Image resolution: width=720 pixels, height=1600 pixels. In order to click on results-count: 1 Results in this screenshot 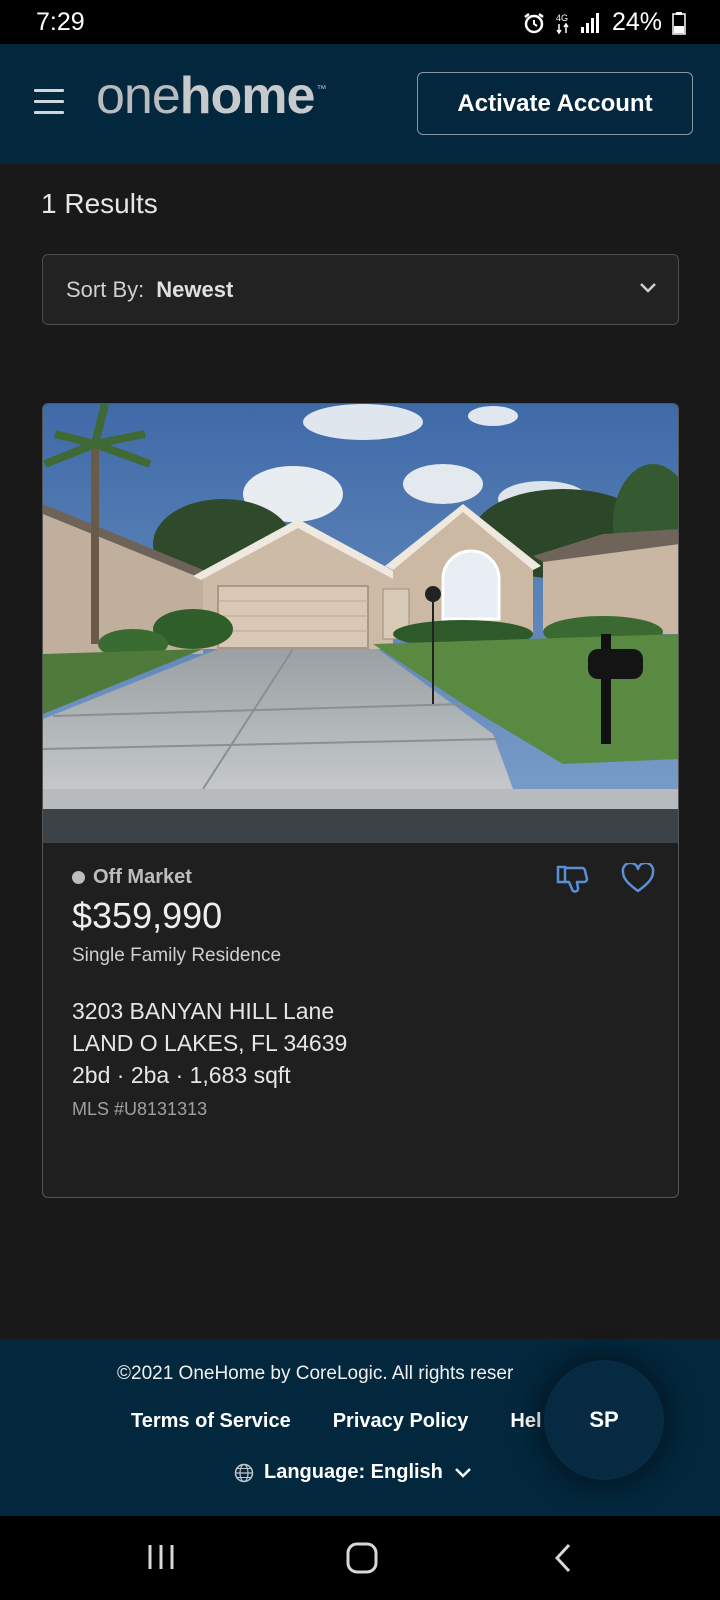, I will do `click(99, 203)`.